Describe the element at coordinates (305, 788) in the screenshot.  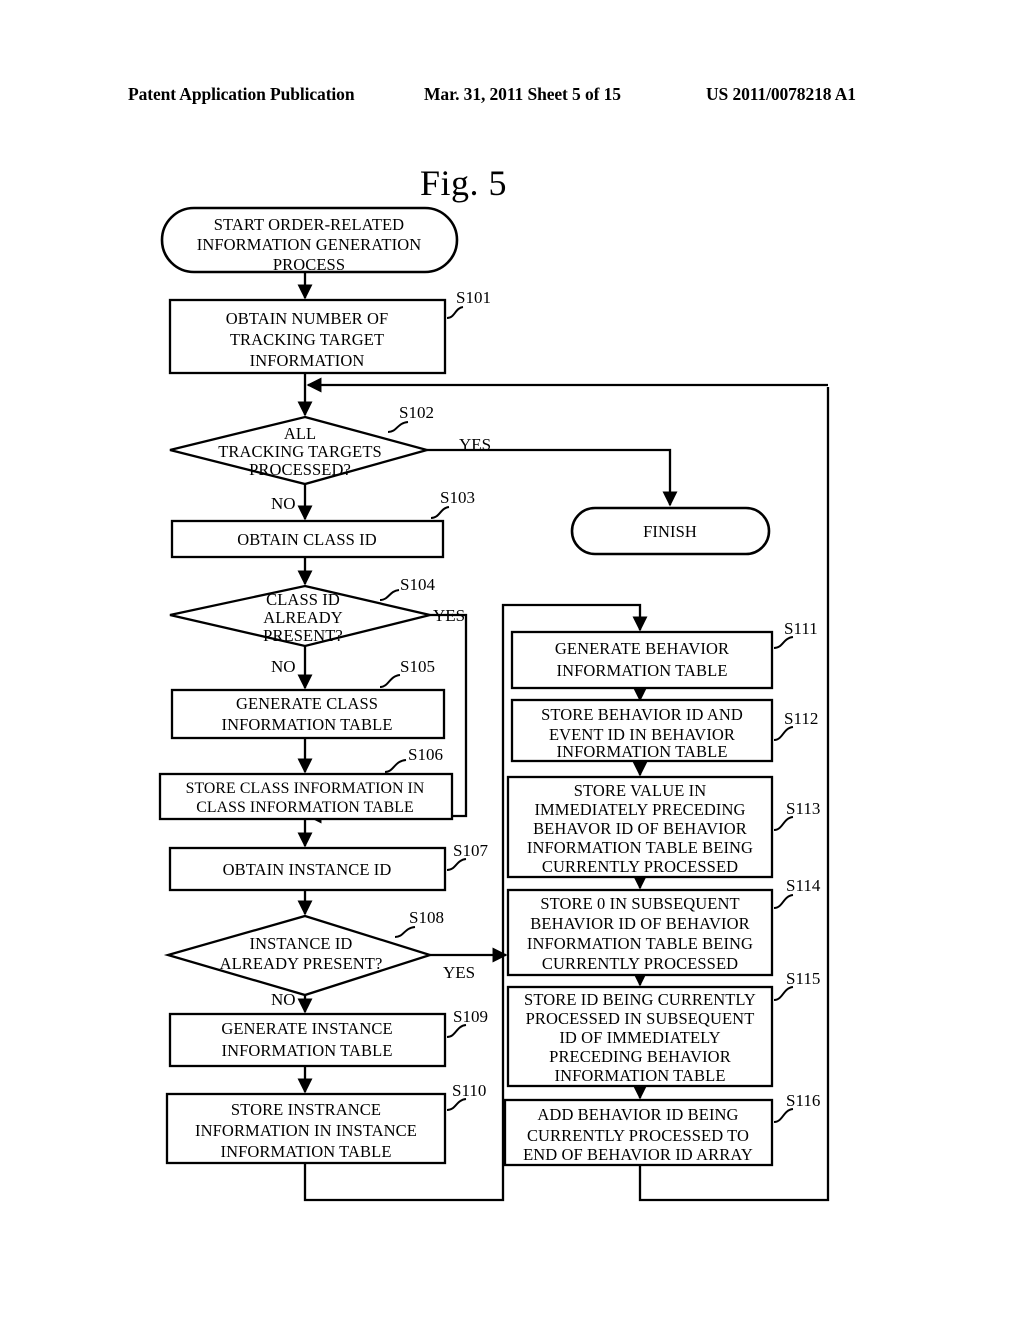
I see `s106-line-1: STORE CLASS INFORMATION IN` at that location.